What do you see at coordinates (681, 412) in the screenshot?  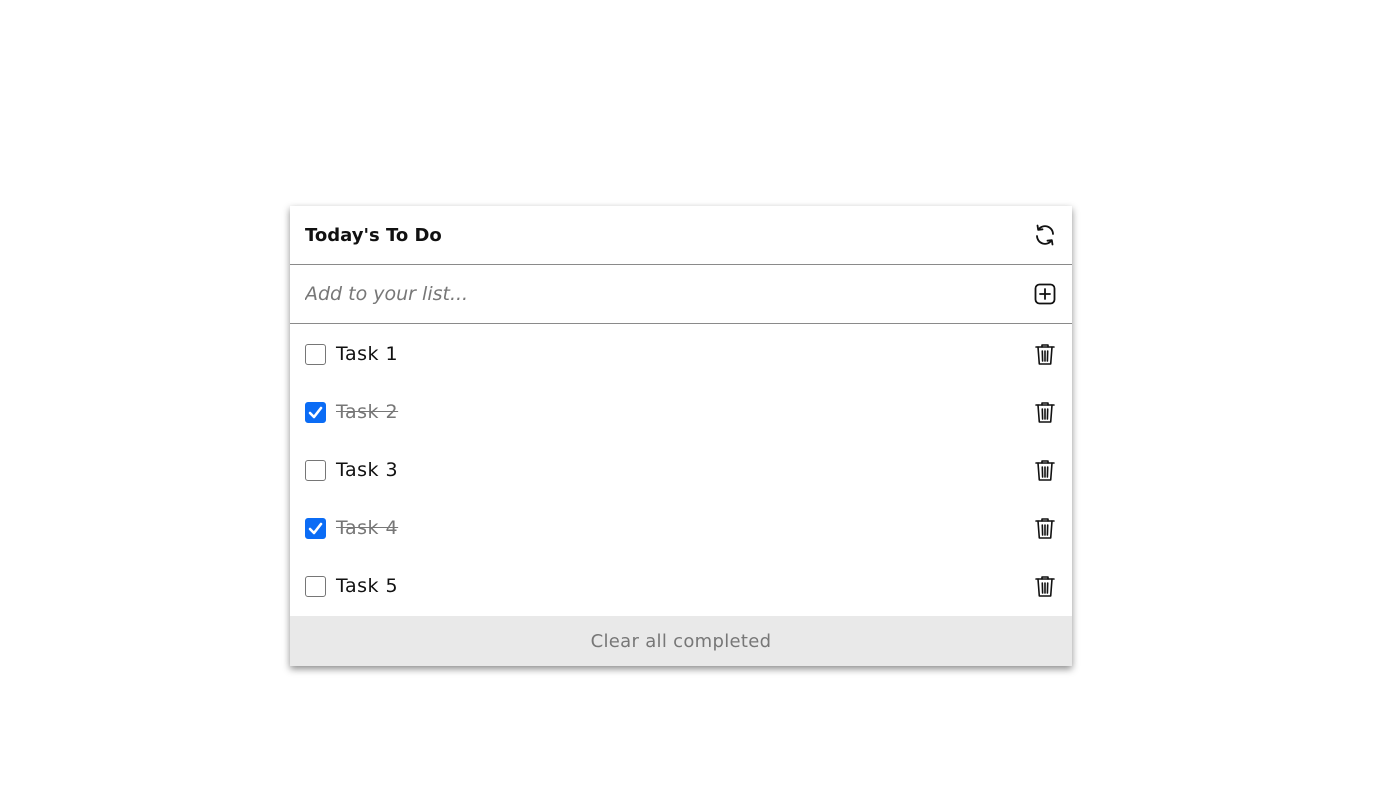 I see `list-item: Task 2` at bounding box center [681, 412].